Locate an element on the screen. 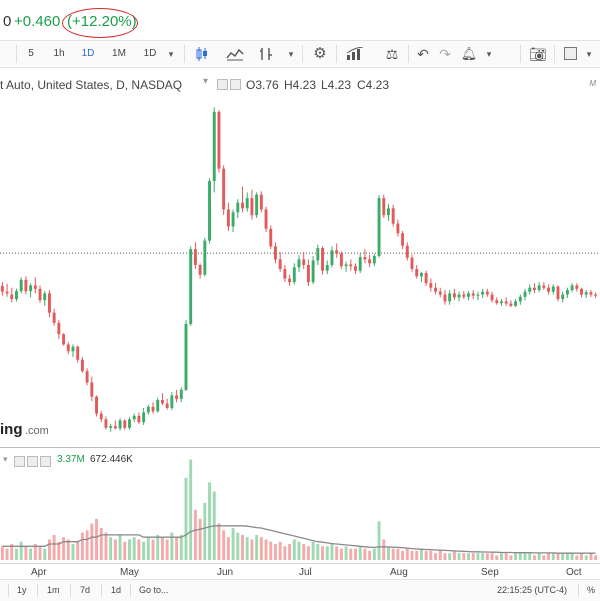 This screenshot has height=601, width=600. x-tick-label: Apr is located at coordinates (39, 572).